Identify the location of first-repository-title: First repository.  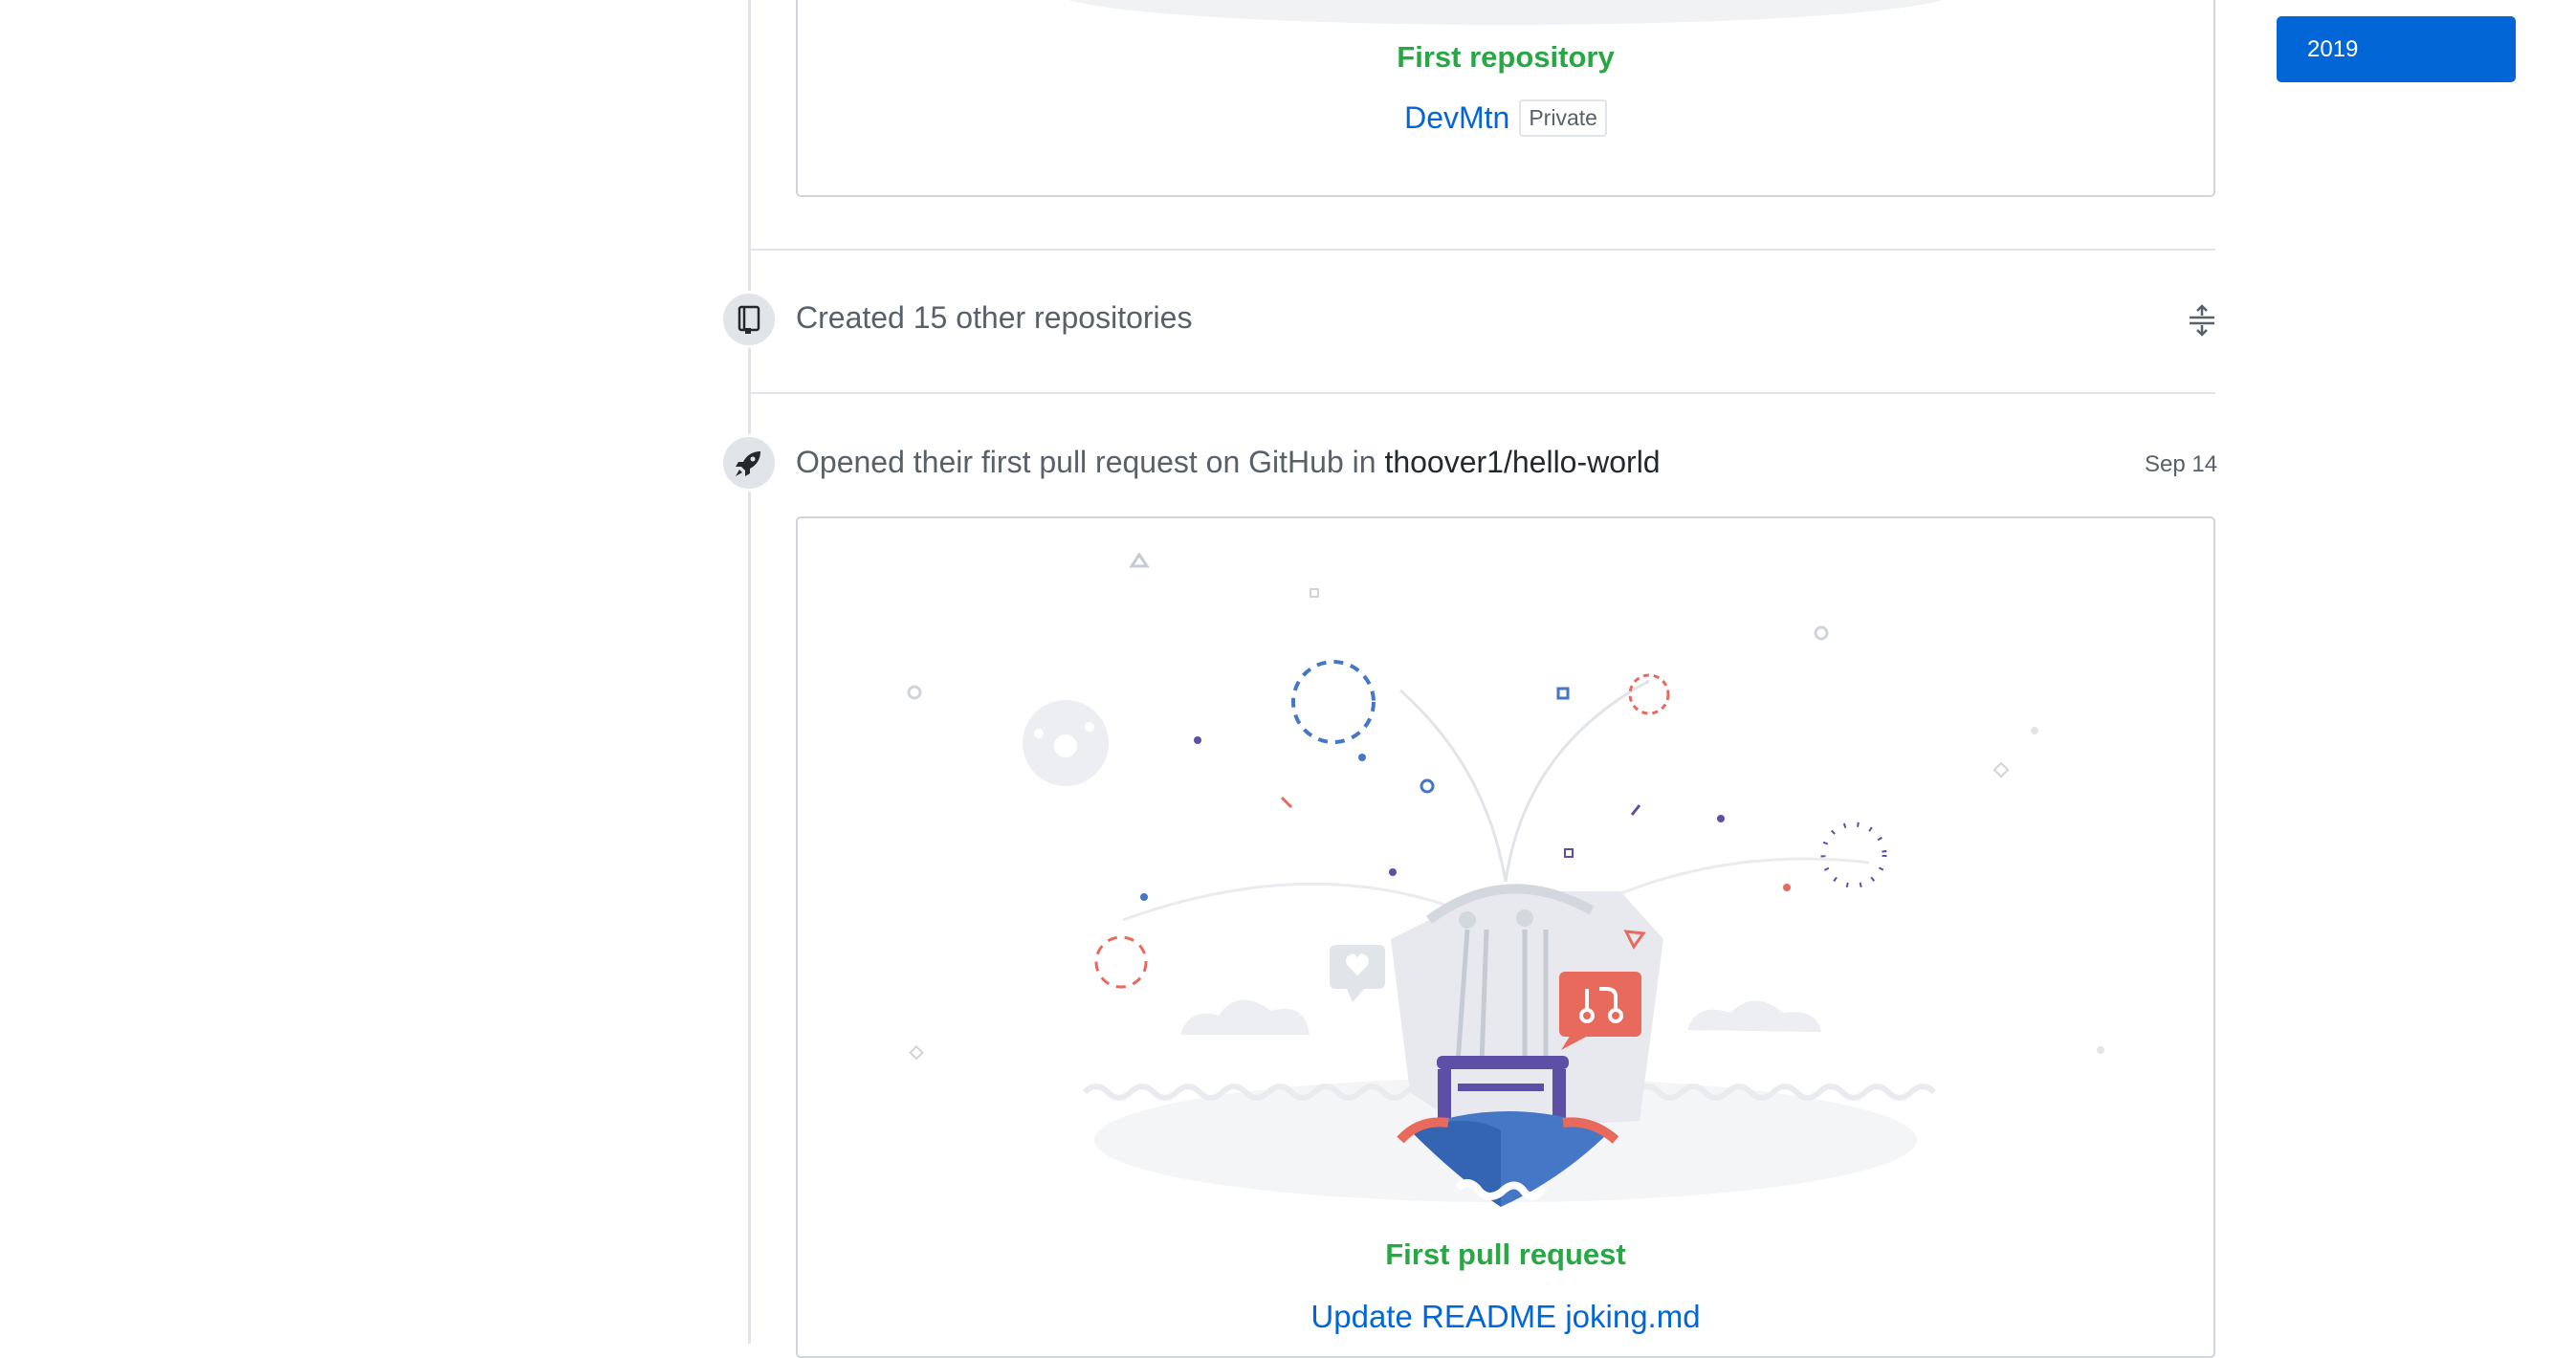
(1506, 57).